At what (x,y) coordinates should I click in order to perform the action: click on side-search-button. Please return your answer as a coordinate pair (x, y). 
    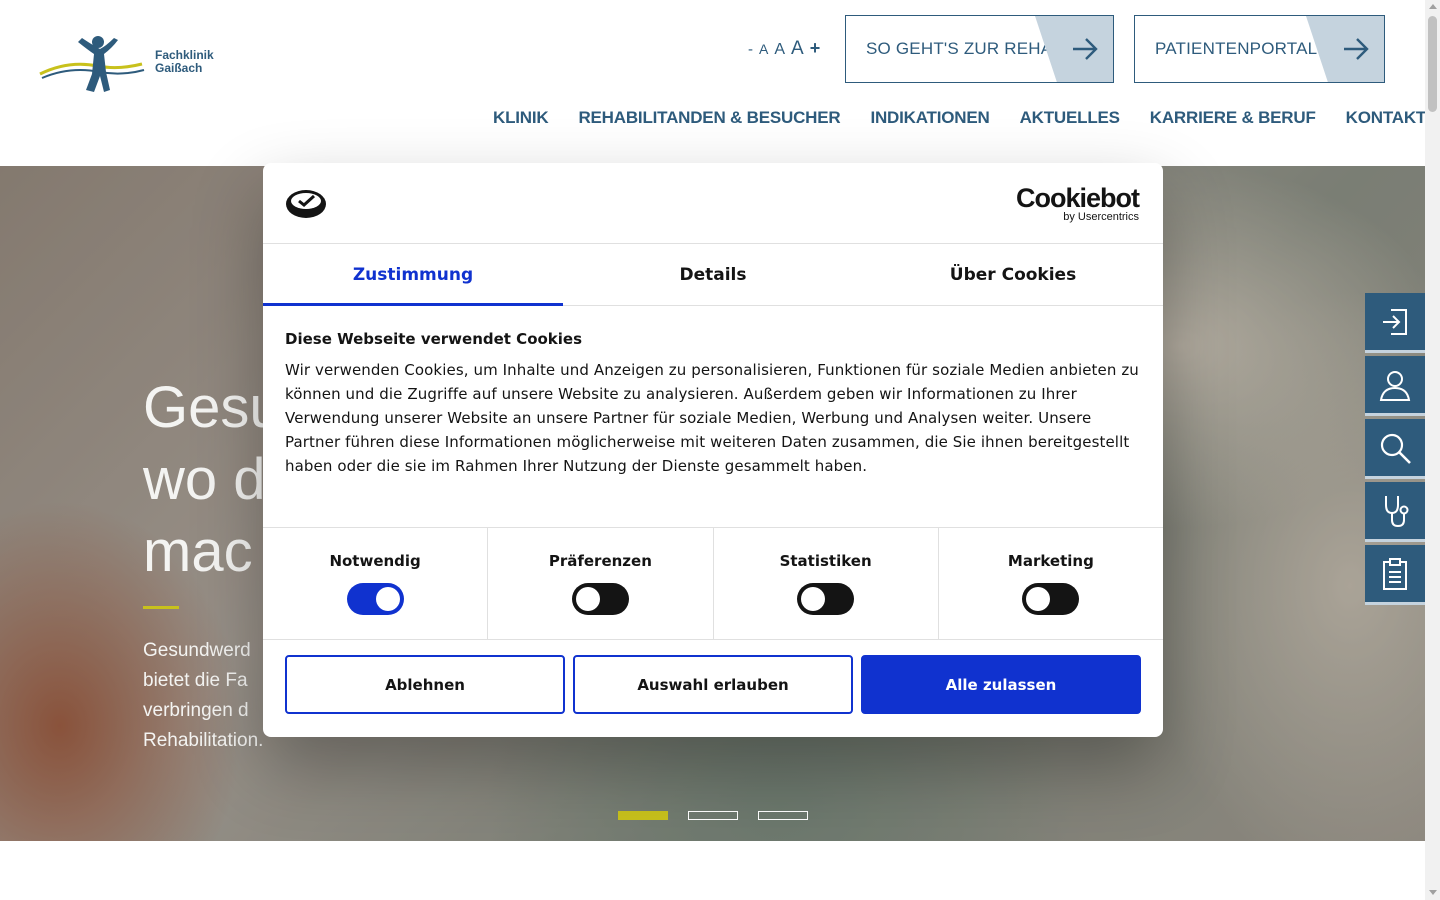
    Looking at the image, I should click on (1395, 449).